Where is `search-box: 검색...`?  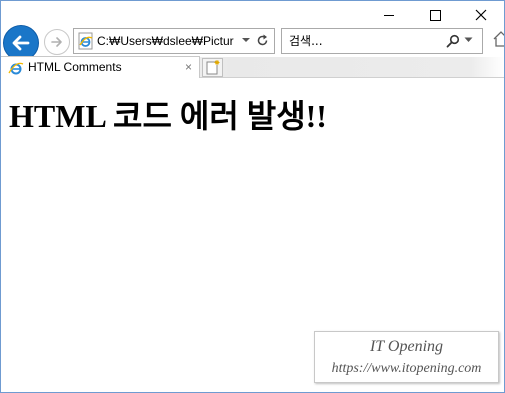 search-box: 검색... is located at coordinates (382, 41).